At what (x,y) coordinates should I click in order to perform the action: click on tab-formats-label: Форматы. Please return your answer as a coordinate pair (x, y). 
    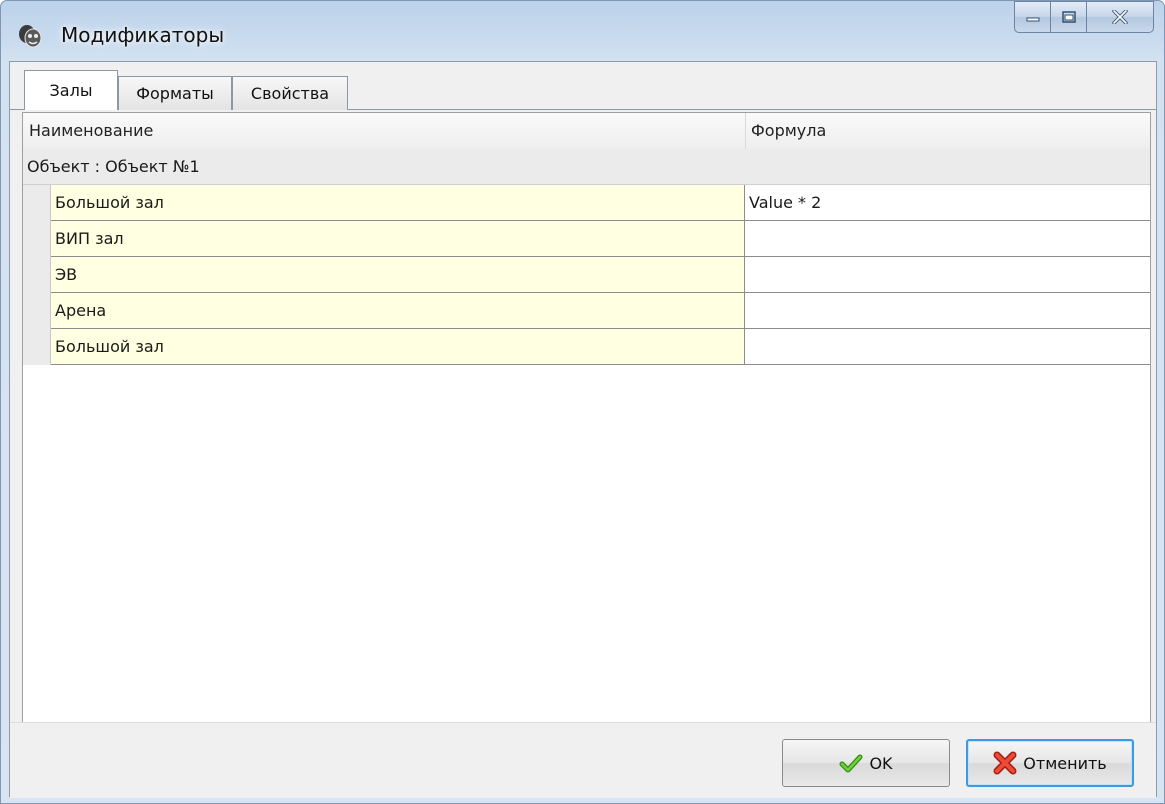
    Looking at the image, I should click on (175, 93).